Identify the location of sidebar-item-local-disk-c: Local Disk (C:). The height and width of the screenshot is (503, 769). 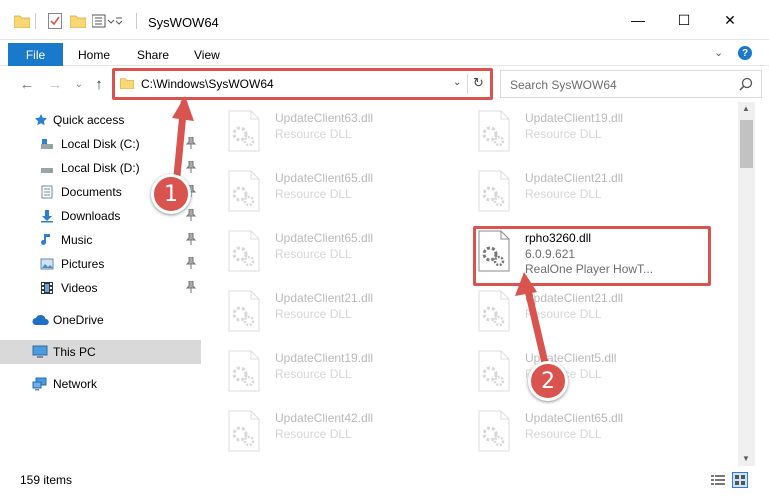
(100, 144).